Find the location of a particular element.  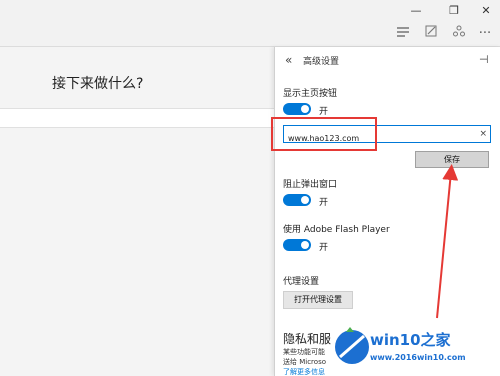

page-heading: 接下来做什么? is located at coordinates (98, 84).